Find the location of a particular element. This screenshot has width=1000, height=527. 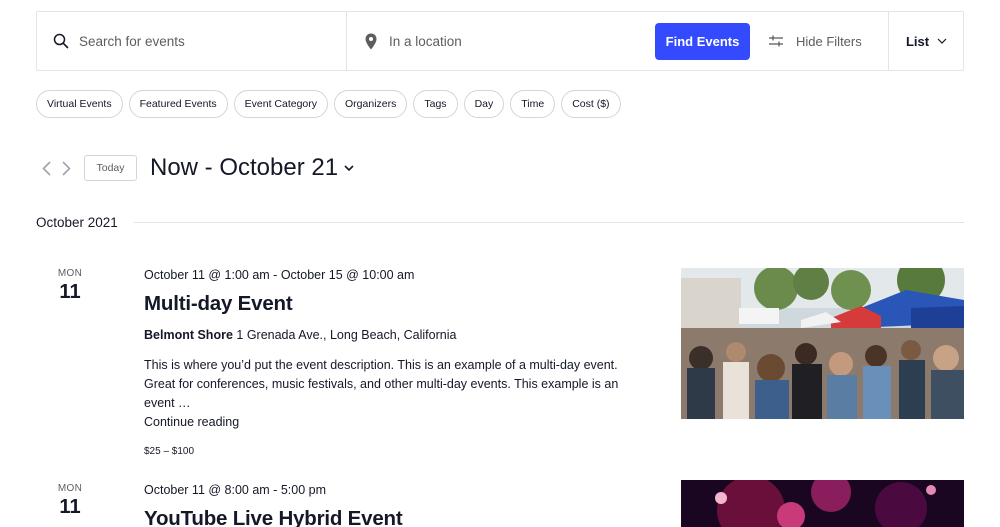

filter-time: Time is located at coordinates (533, 104).